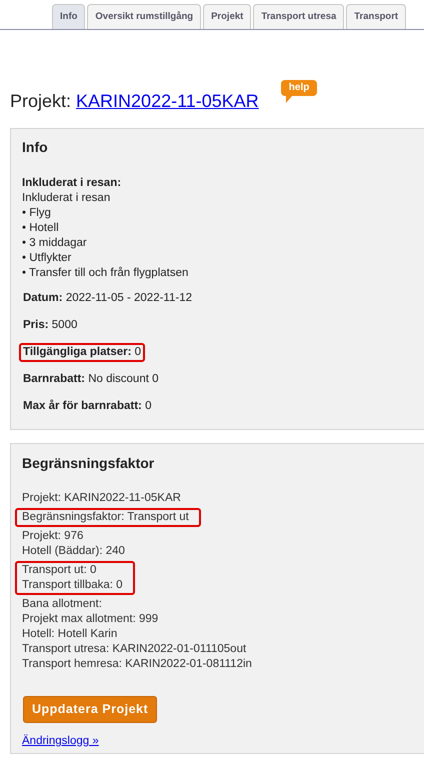 Image resolution: width=424 pixels, height=775 pixels. Describe the element at coordinates (91, 379) in the screenshot. I see `info-field: Barnrabatt: No discount 0` at that location.